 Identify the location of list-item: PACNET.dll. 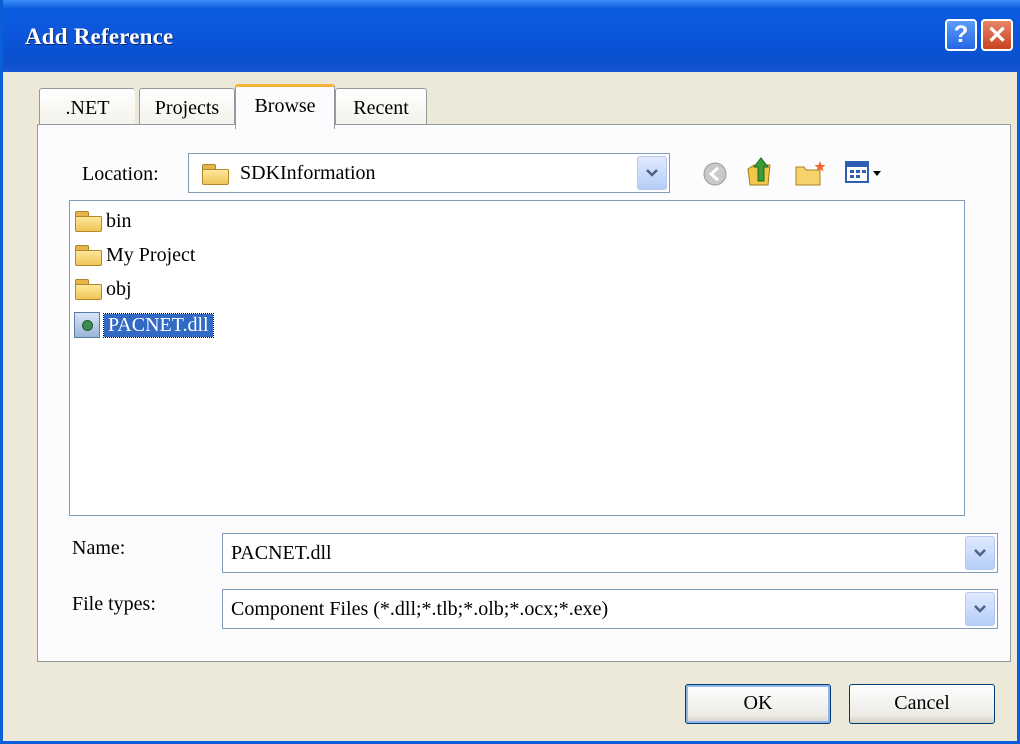
(144, 325).